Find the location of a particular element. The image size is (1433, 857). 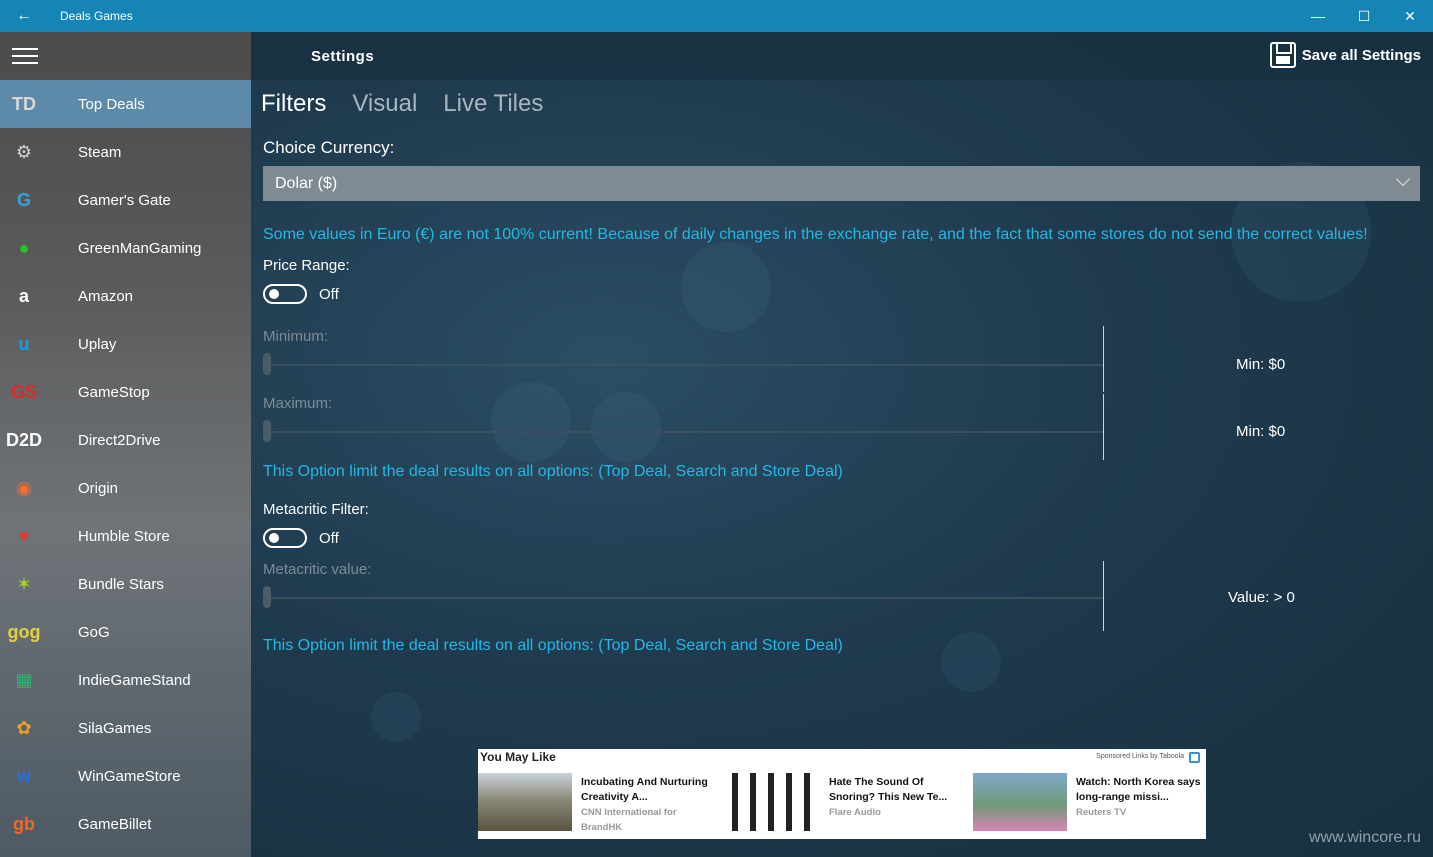

sidebar-item-steam: ⚙ Steam is located at coordinates (125, 152).